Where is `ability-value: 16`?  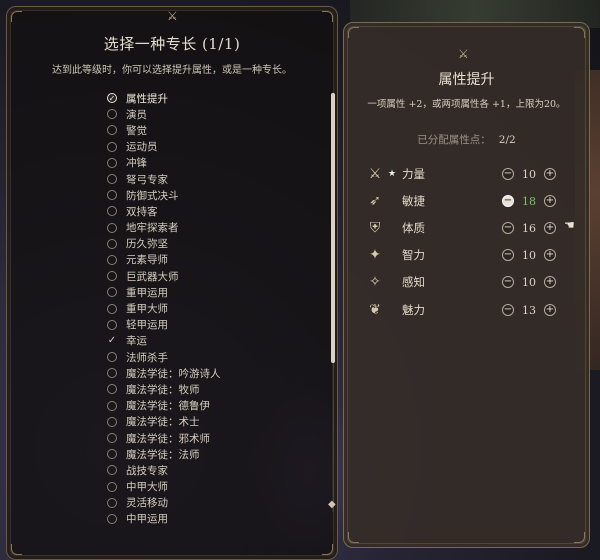 ability-value: 16 is located at coordinates (529, 228).